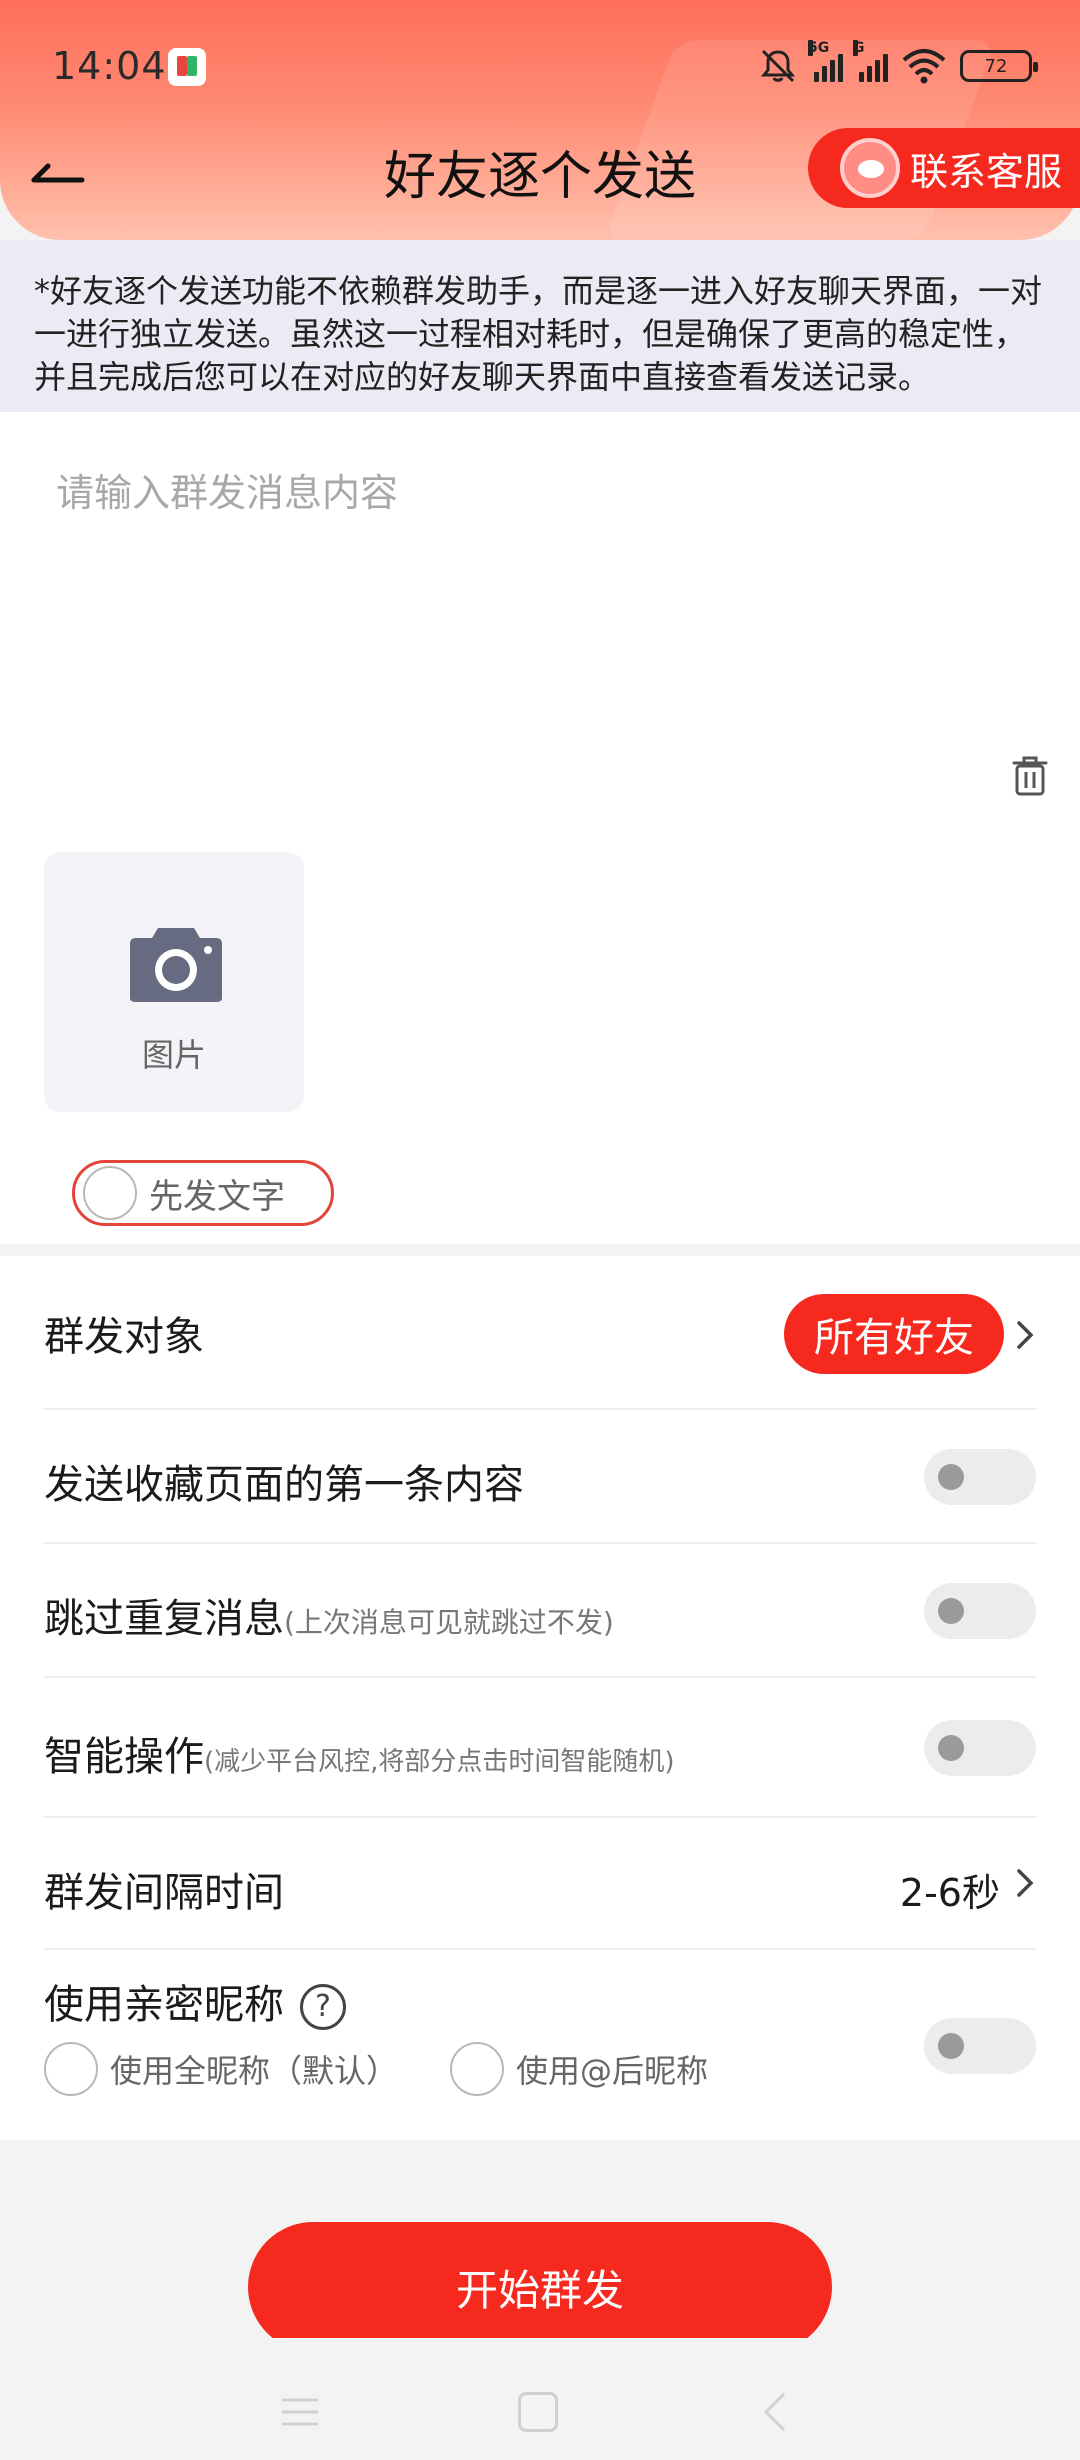 Image resolution: width=1080 pixels, height=2460 pixels. Describe the element at coordinates (870, 61) in the screenshot. I see `signal-g-icon: G` at that location.